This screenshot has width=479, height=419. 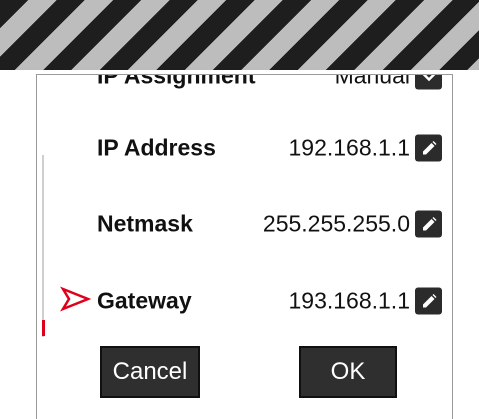 I want to click on field-row-netmask: Netmask 255.255.255.0, so click(x=244, y=224).